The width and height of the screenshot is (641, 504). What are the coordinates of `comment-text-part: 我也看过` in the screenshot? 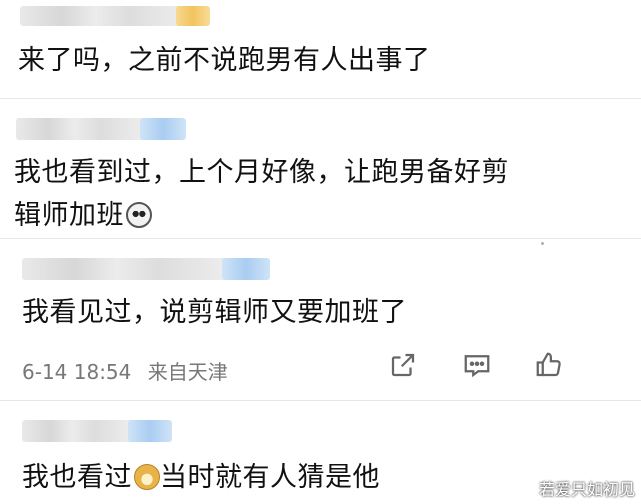 It's located at (77, 477).